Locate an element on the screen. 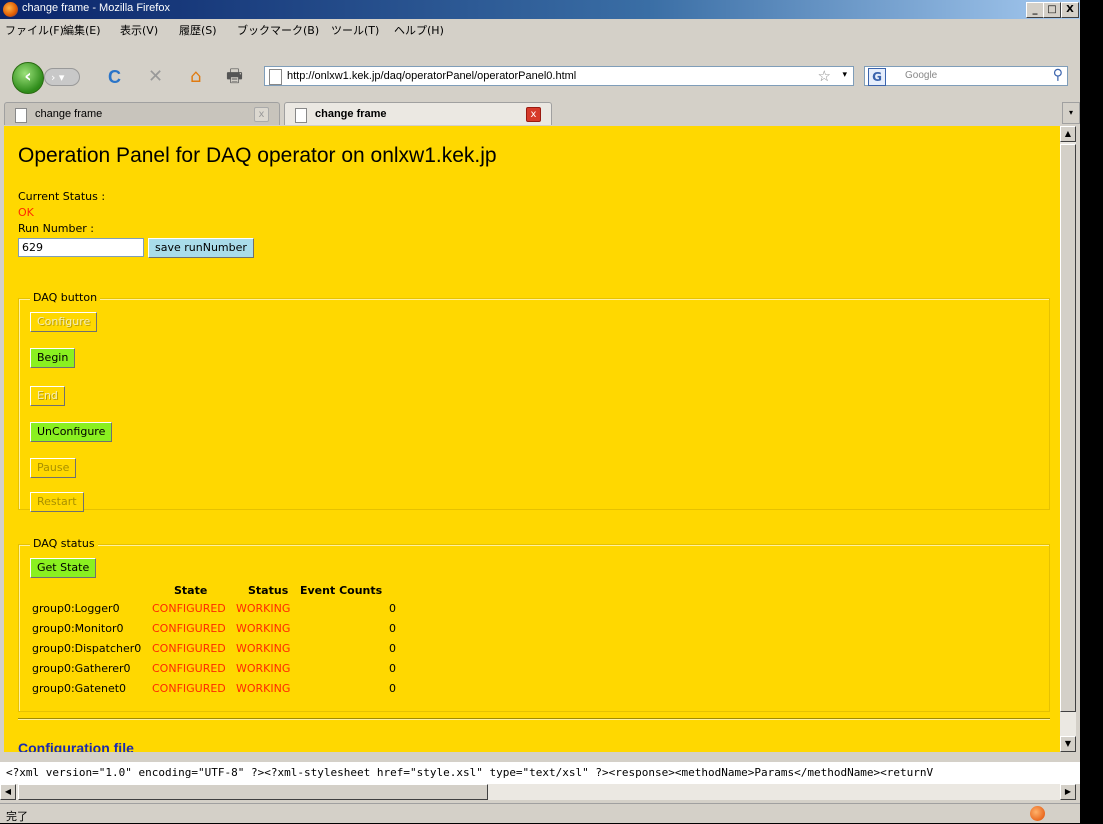  component-name: group0:Logger0 is located at coordinates (76, 608).